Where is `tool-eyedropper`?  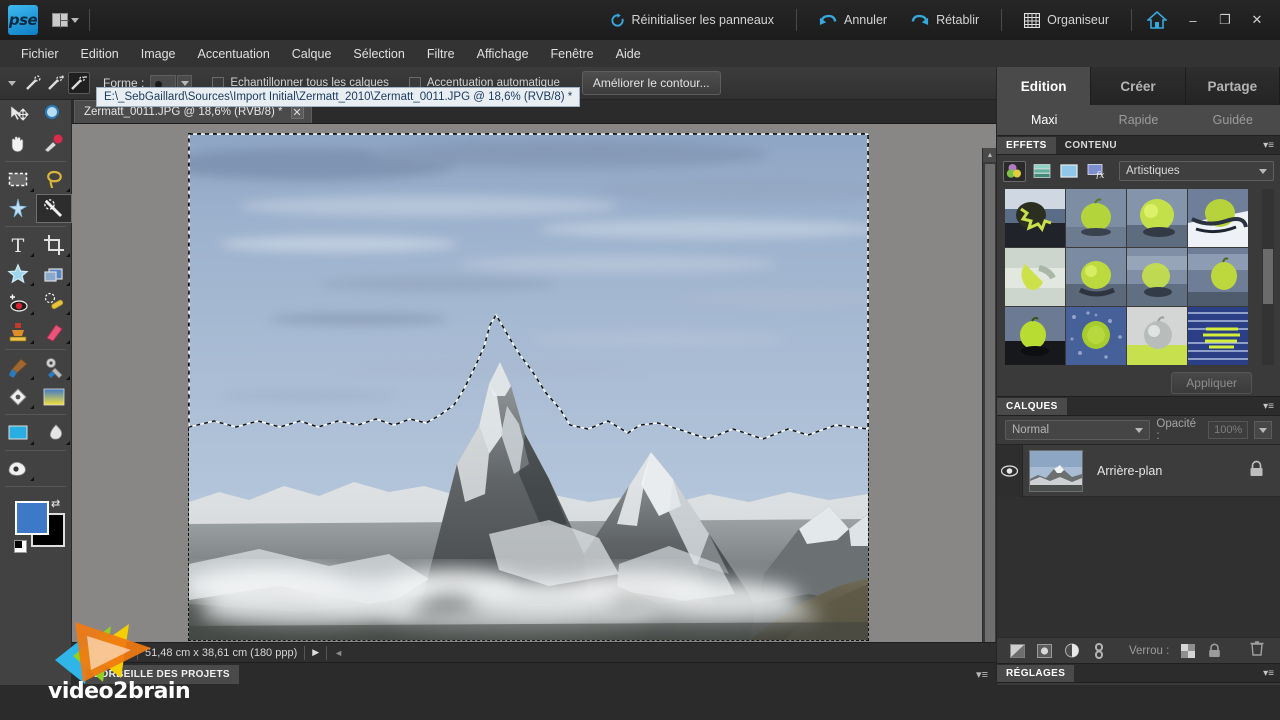 tool-eyedropper is located at coordinates (54, 143).